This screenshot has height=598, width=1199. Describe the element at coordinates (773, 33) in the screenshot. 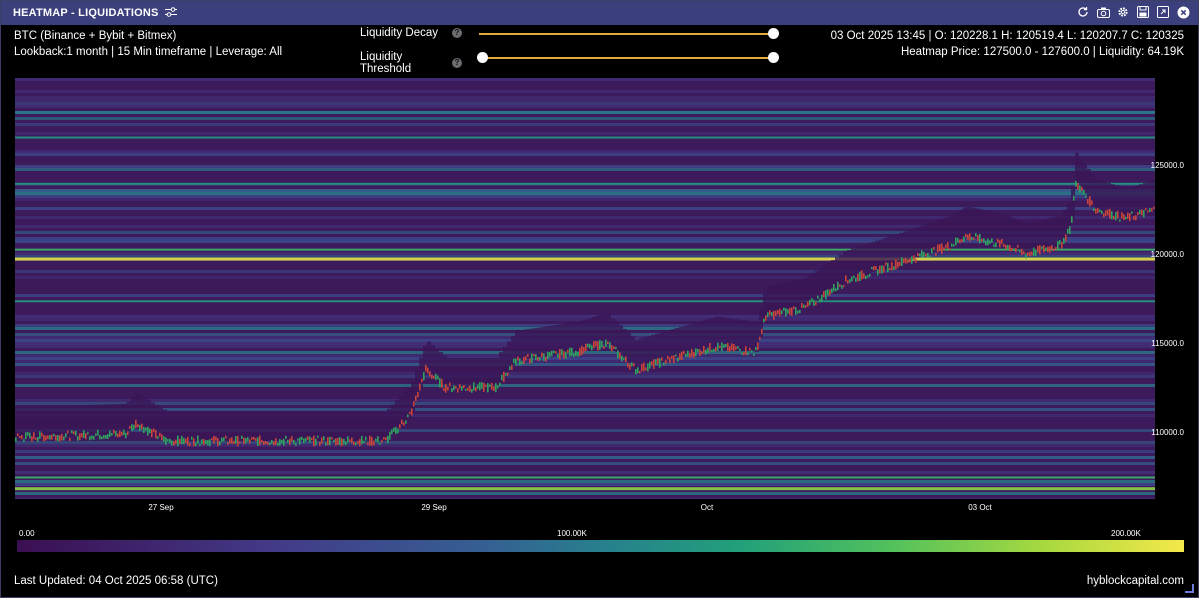

I see `liquidity-decay-handle` at that location.